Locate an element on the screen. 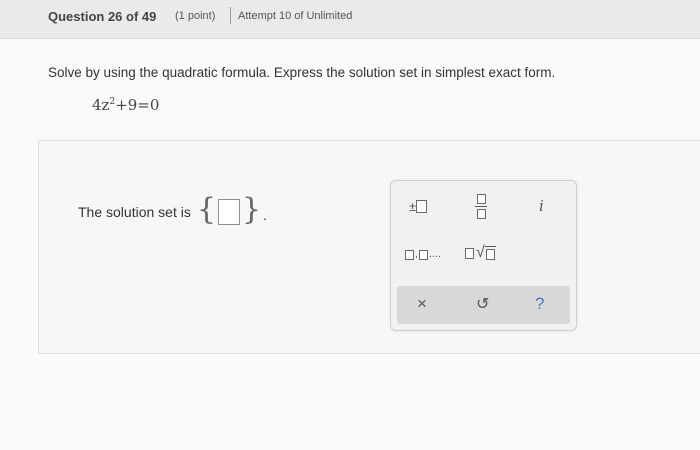 The image size is (700, 450). imaginary-unit-button: i is located at coordinates (541, 206).